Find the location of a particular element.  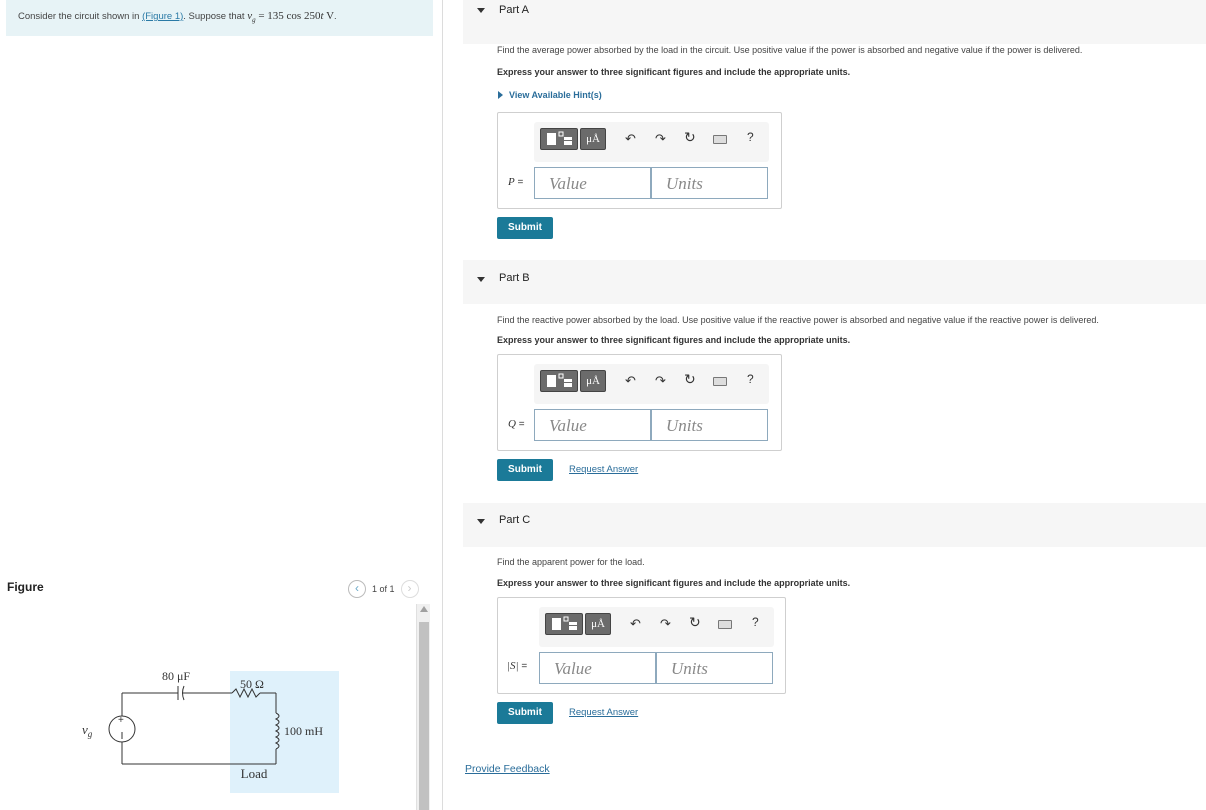

figure-pager: ‹ 1 of 1 › is located at coordinates (383, 589).